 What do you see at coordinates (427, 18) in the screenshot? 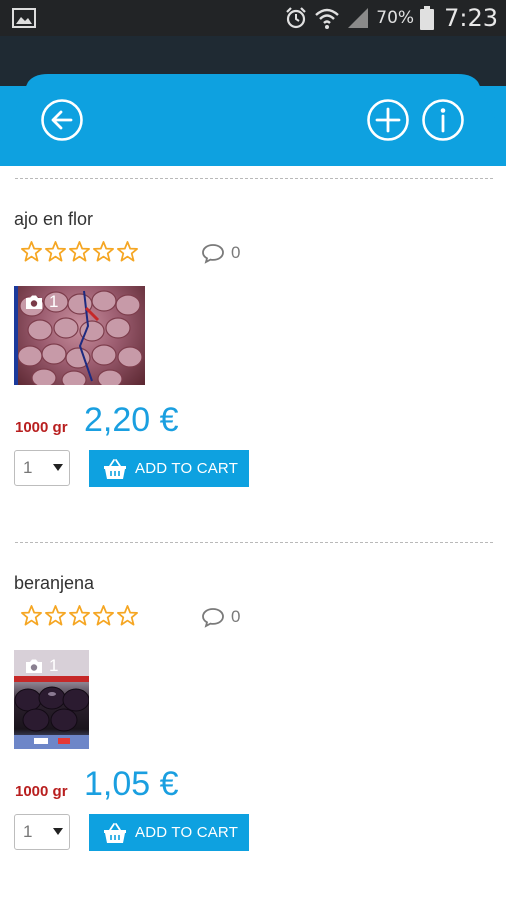
I see `battery-icon` at bounding box center [427, 18].